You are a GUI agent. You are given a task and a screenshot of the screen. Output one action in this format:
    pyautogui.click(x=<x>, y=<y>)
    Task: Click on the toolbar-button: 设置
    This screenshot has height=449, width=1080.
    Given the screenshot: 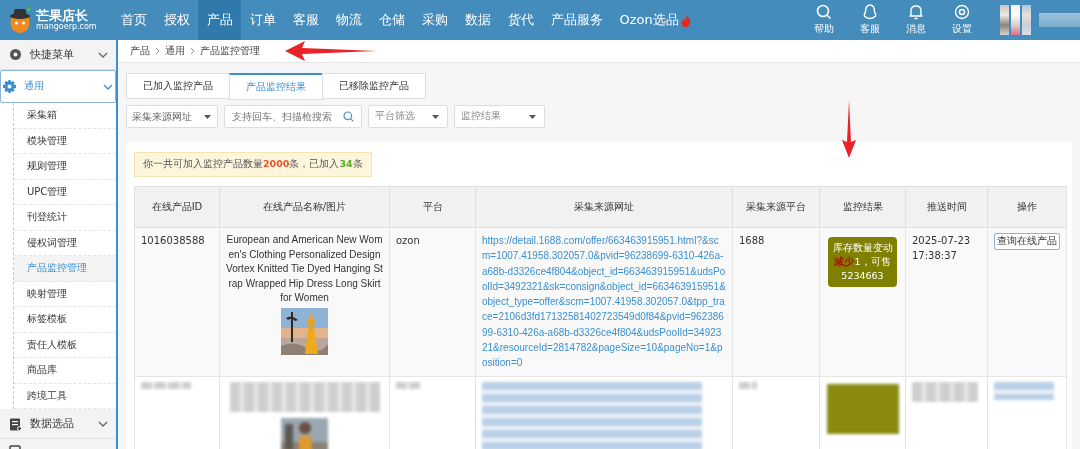 What is the action you would take?
    pyautogui.click(x=962, y=20)
    